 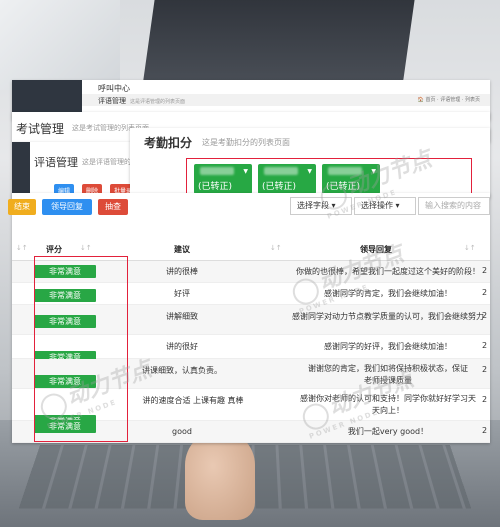 I want to click on background-monitor, so click(x=280, y=42).